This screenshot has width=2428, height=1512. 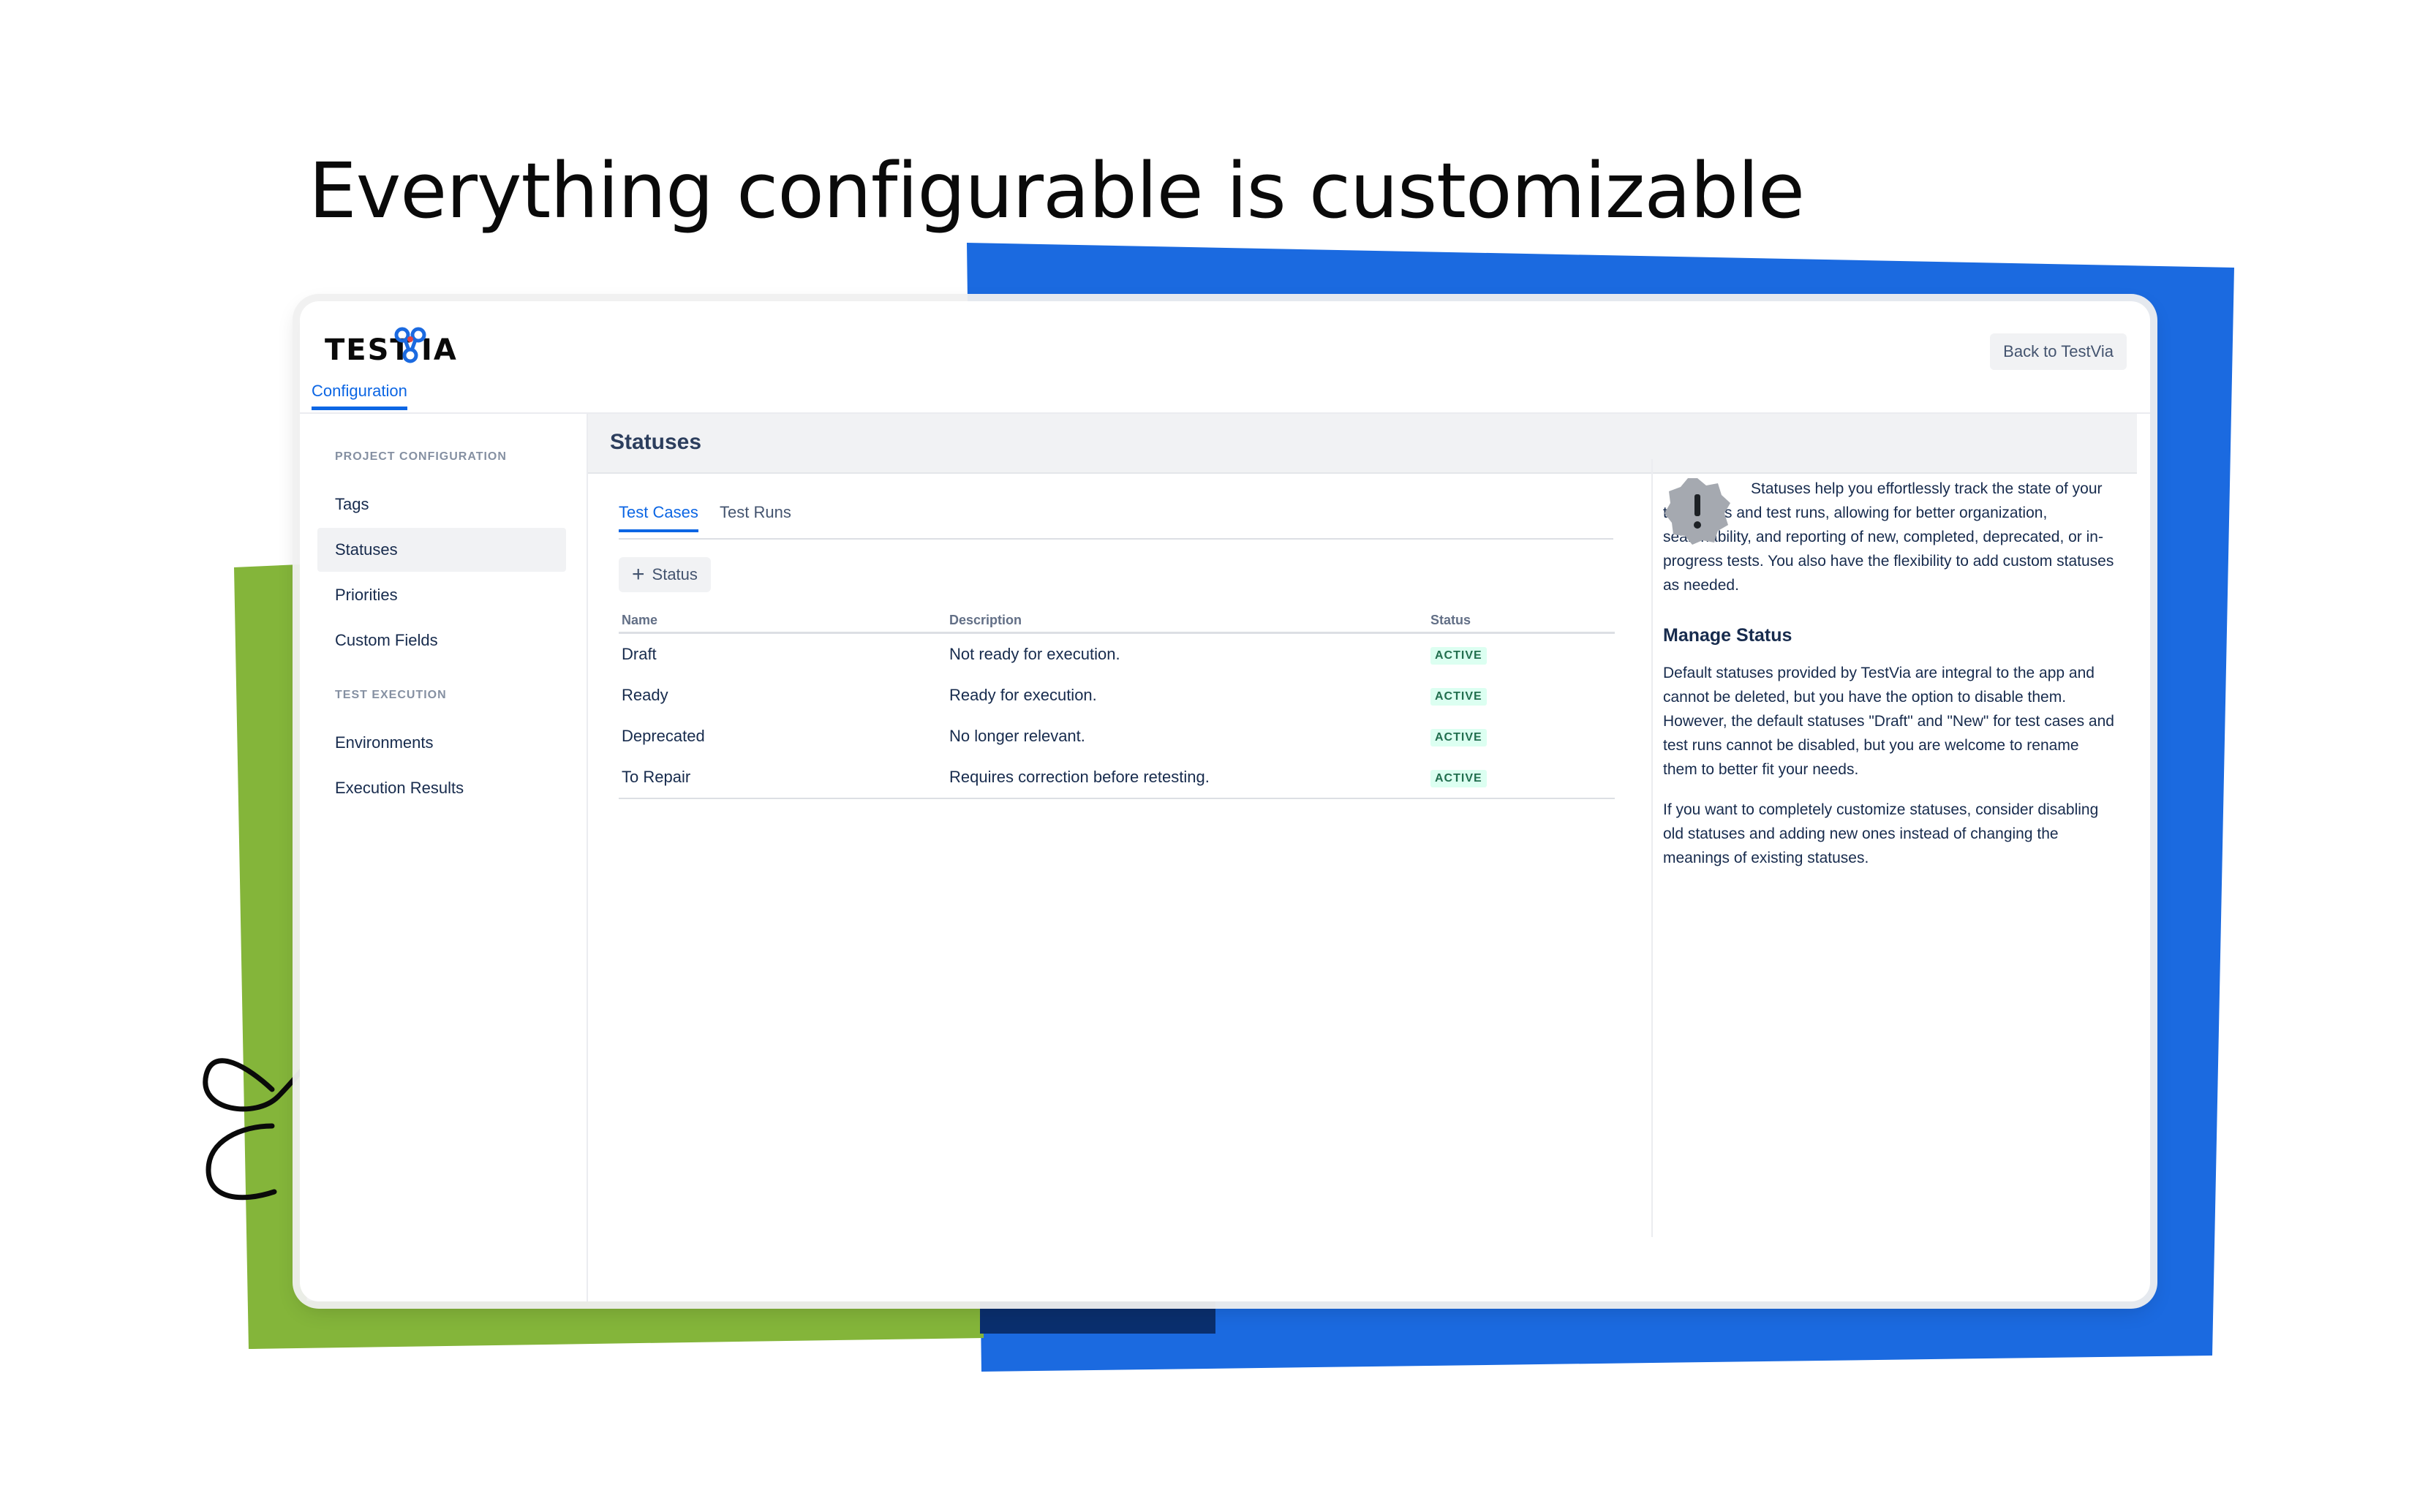 What do you see at coordinates (656, 442) in the screenshot?
I see `page-title: Statuses` at bounding box center [656, 442].